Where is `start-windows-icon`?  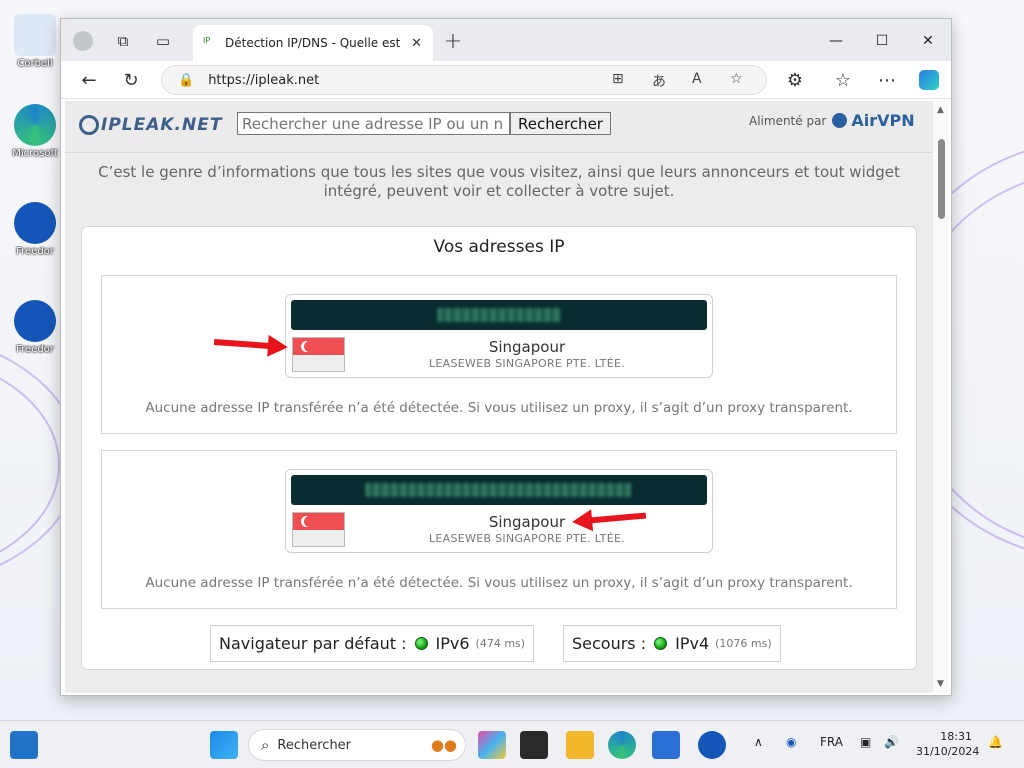
start-windows-icon is located at coordinates (224, 745).